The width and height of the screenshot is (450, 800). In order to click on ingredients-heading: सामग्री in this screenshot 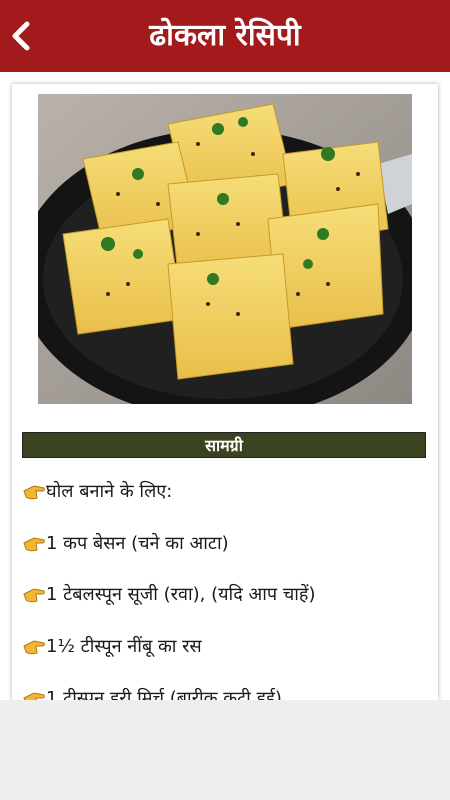, I will do `click(224, 445)`.